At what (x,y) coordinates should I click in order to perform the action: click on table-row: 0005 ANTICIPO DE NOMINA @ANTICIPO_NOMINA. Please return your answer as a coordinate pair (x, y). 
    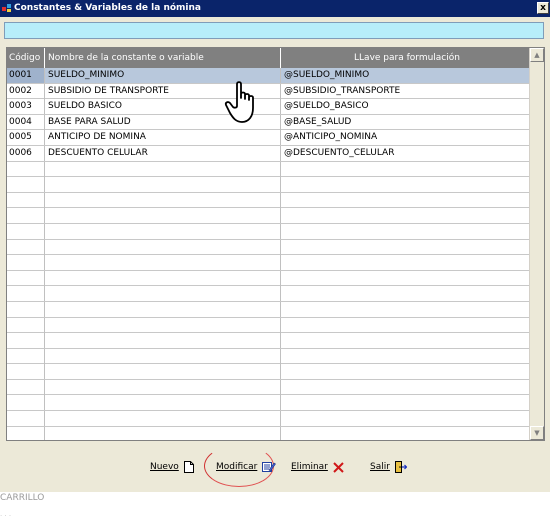
    Looking at the image, I should click on (269, 138).